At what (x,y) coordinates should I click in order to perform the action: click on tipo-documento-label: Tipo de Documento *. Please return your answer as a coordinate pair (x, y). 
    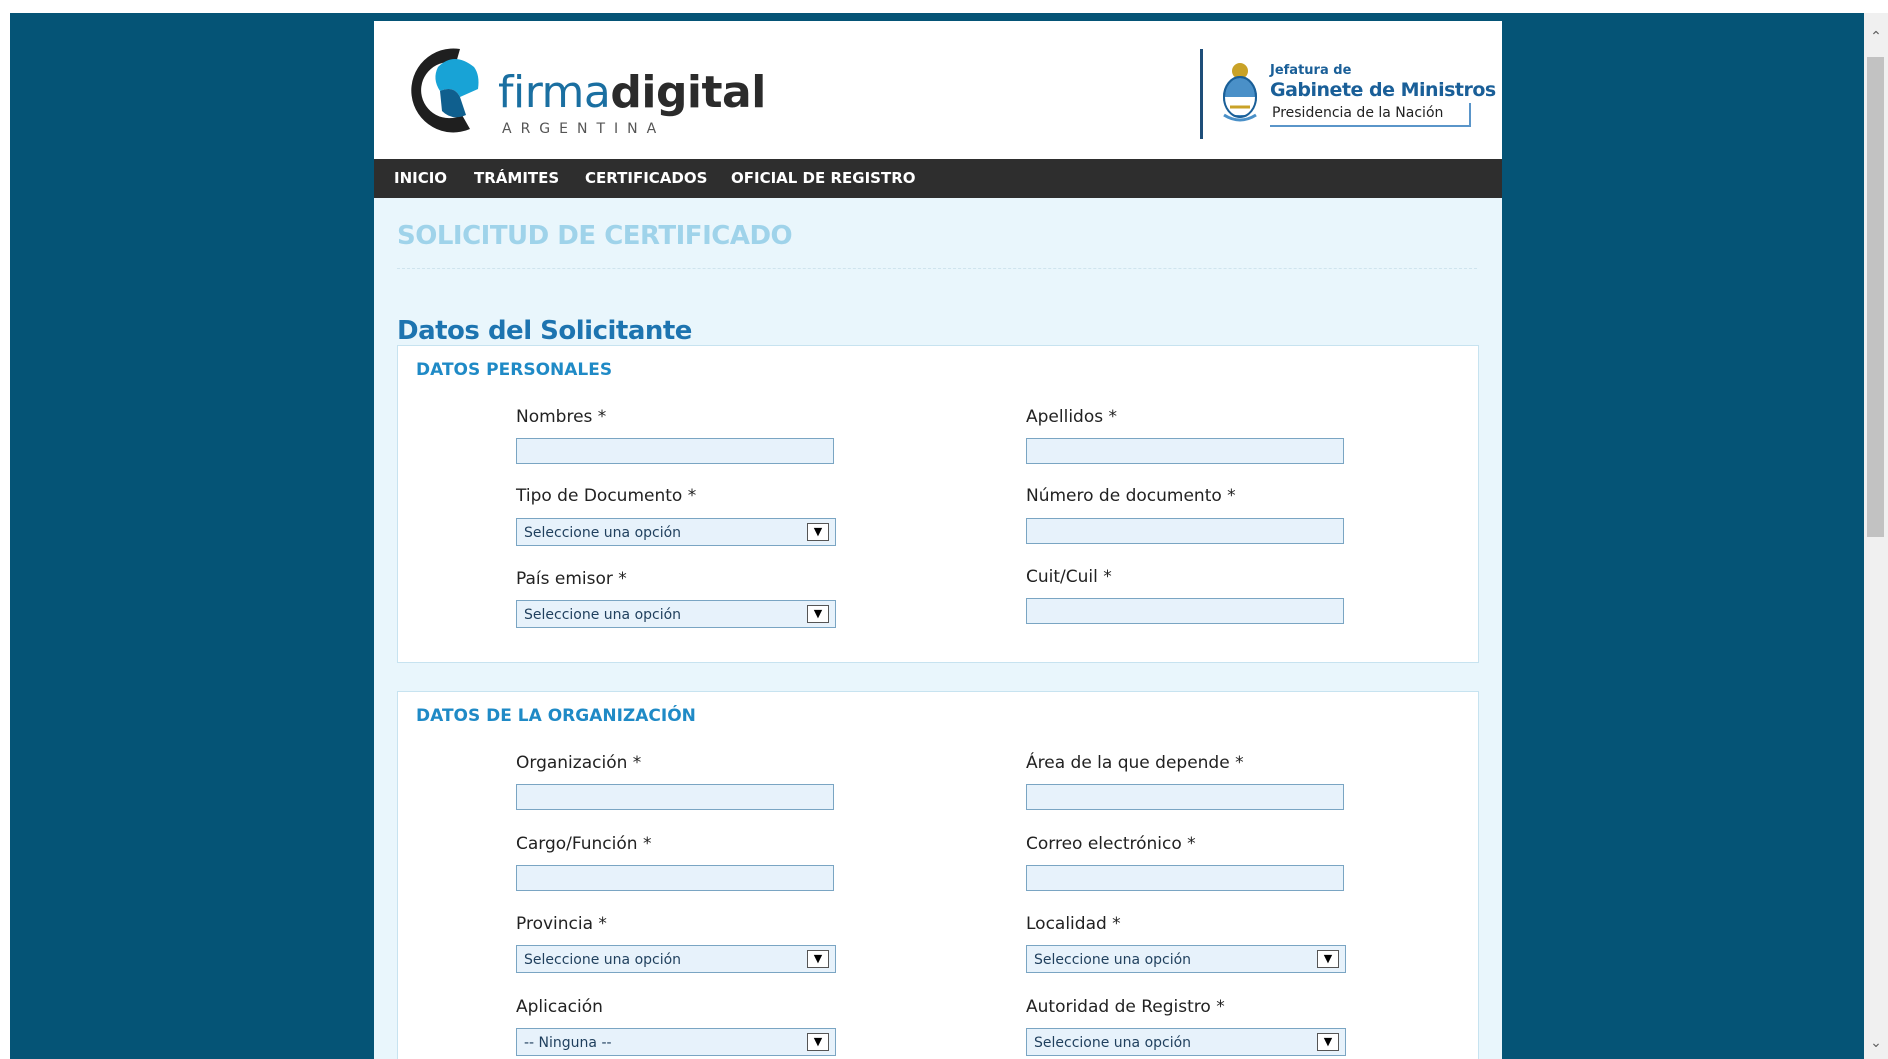
    Looking at the image, I should click on (606, 496).